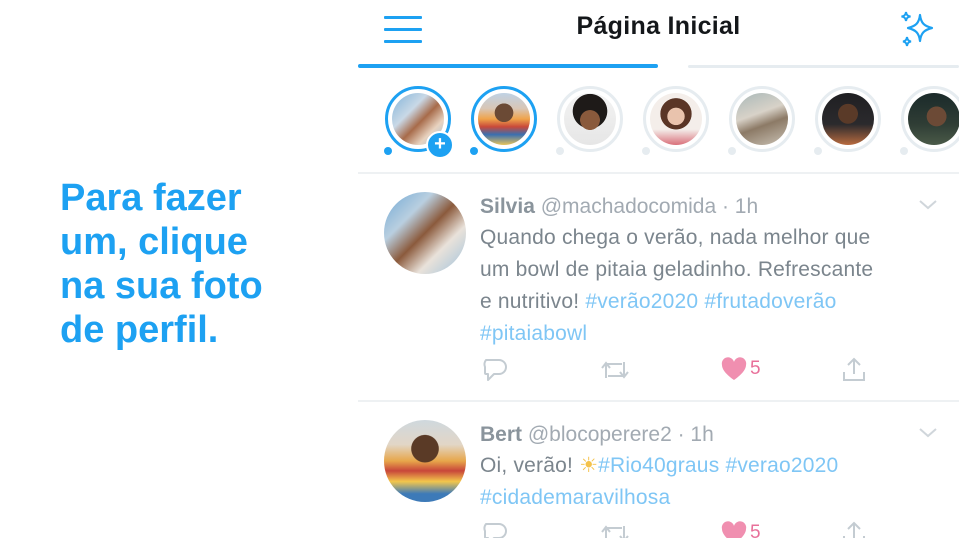  What do you see at coordinates (675, 237) in the screenshot?
I see `tweet-text-line: Quando chega o verão, nada melhor que` at bounding box center [675, 237].